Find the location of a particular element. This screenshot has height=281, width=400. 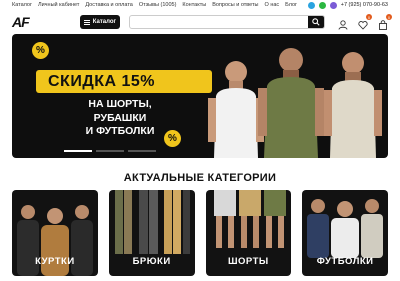

nav-link-blog: Блог is located at coordinates (291, 5).